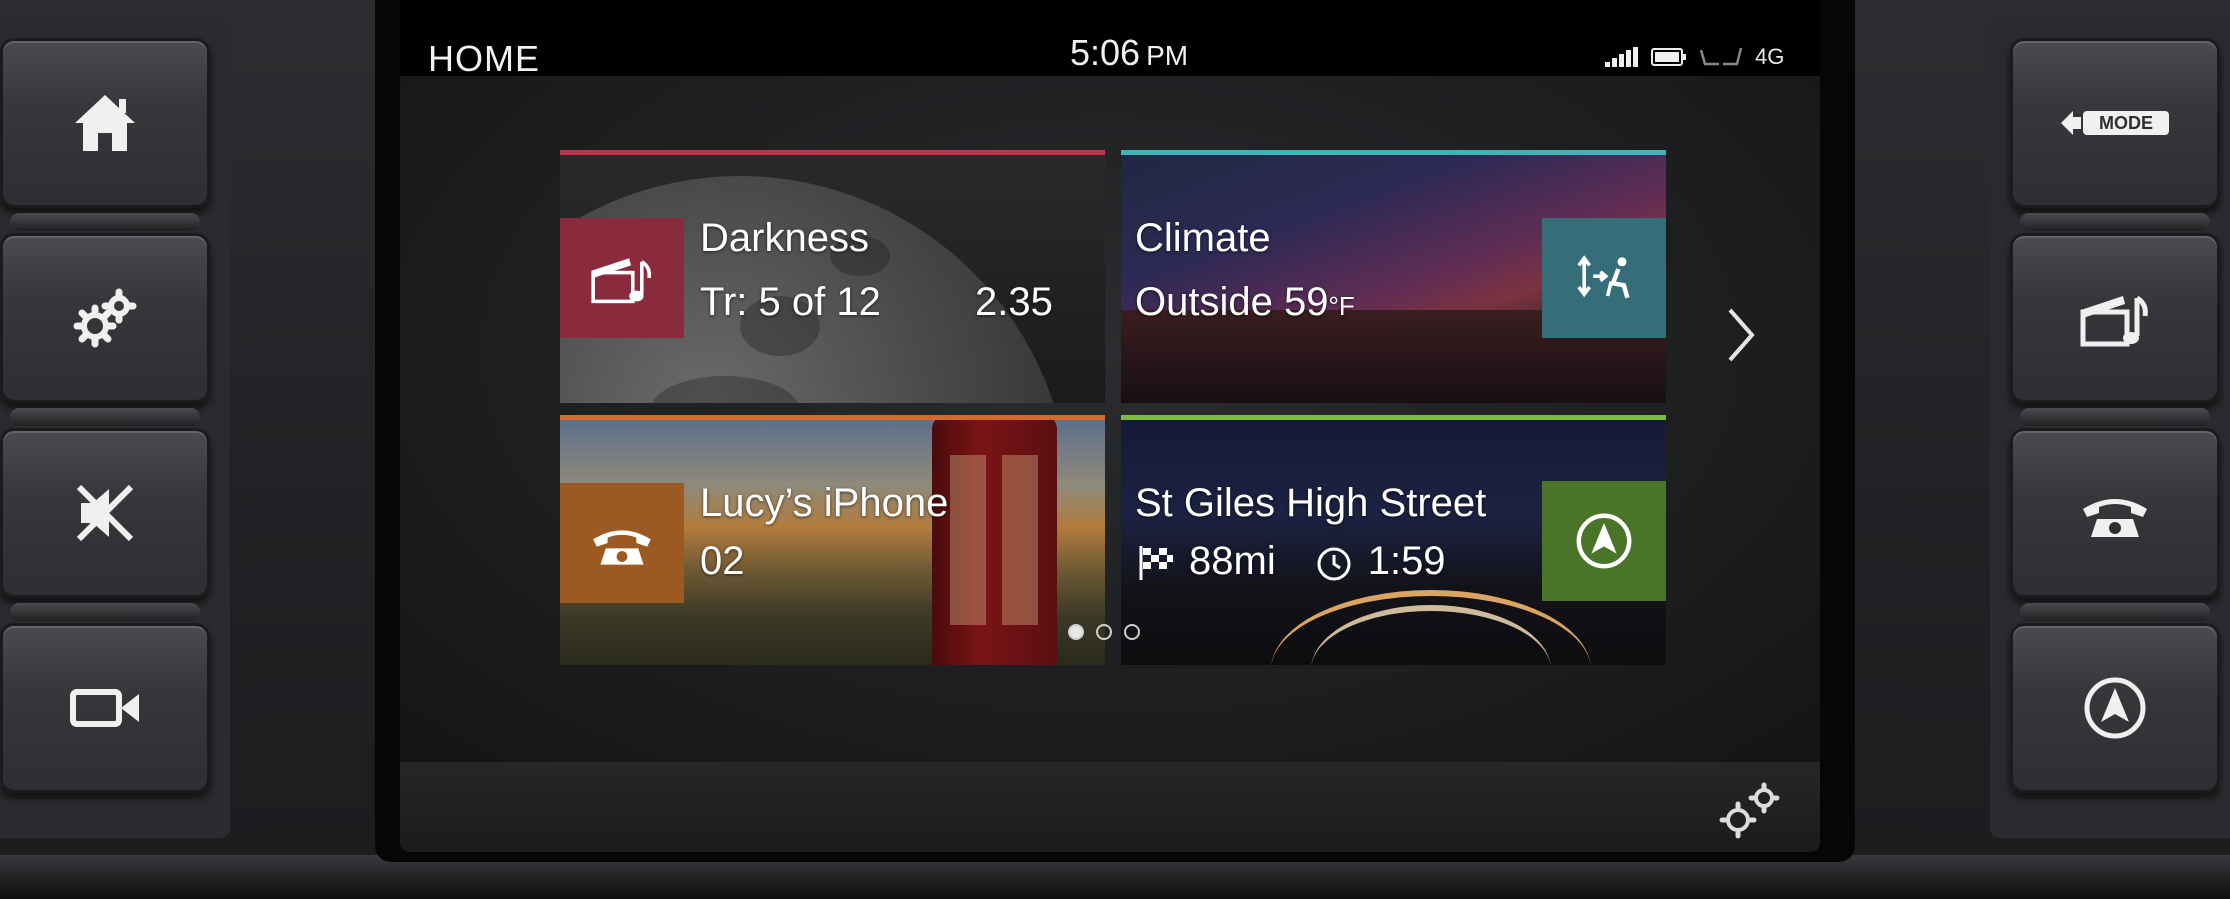 The width and height of the screenshot is (2230, 899). I want to click on outside-temperature: 59, so click(1306, 302).